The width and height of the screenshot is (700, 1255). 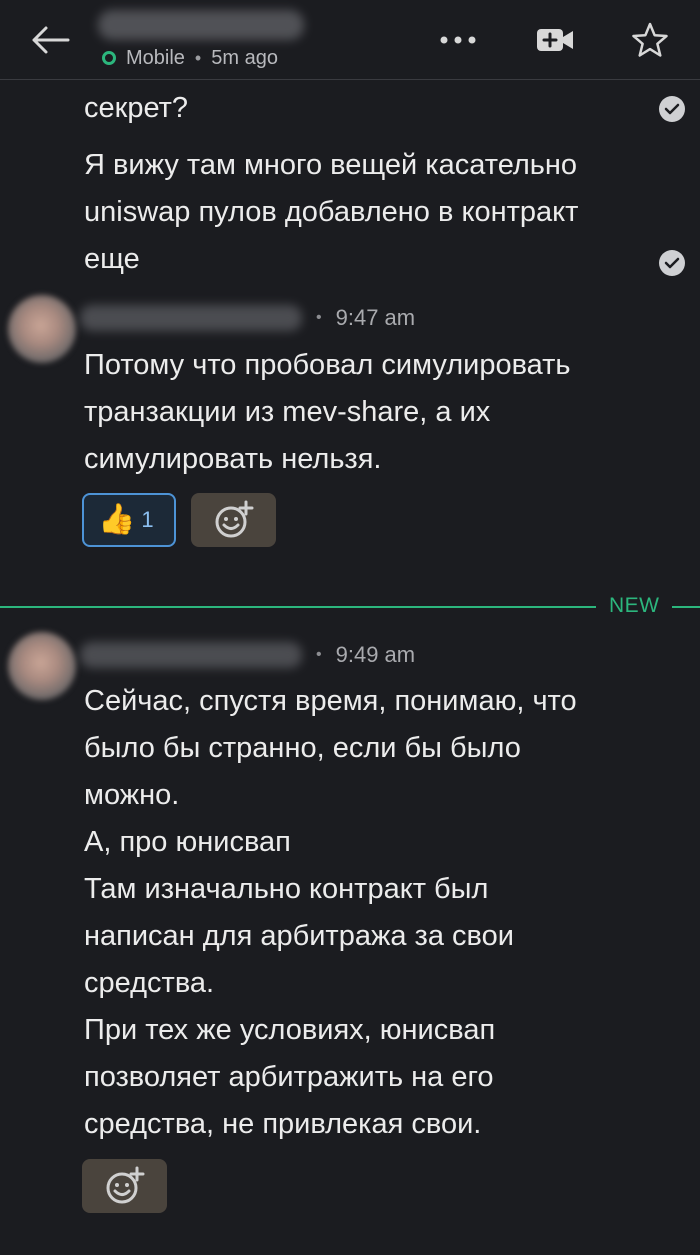 What do you see at coordinates (330, 701) in the screenshot?
I see `message-line: Сейчас, спустя время, понимаю, что` at bounding box center [330, 701].